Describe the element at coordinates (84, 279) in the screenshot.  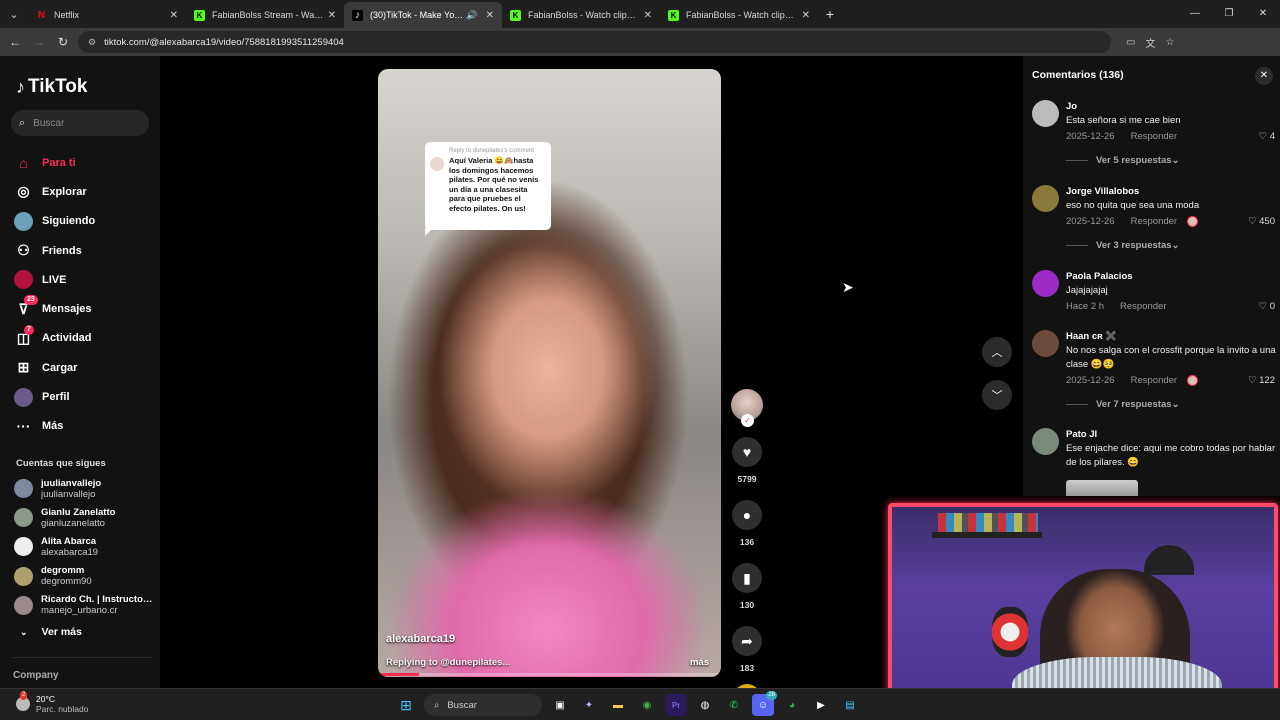
I see `nav-item-live: LIVE` at that location.